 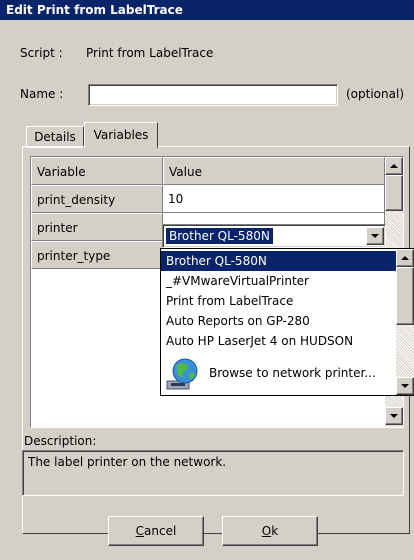 I want to click on dropdown-option: _#VMwareVirtualPrinter, so click(x=278, y=281).